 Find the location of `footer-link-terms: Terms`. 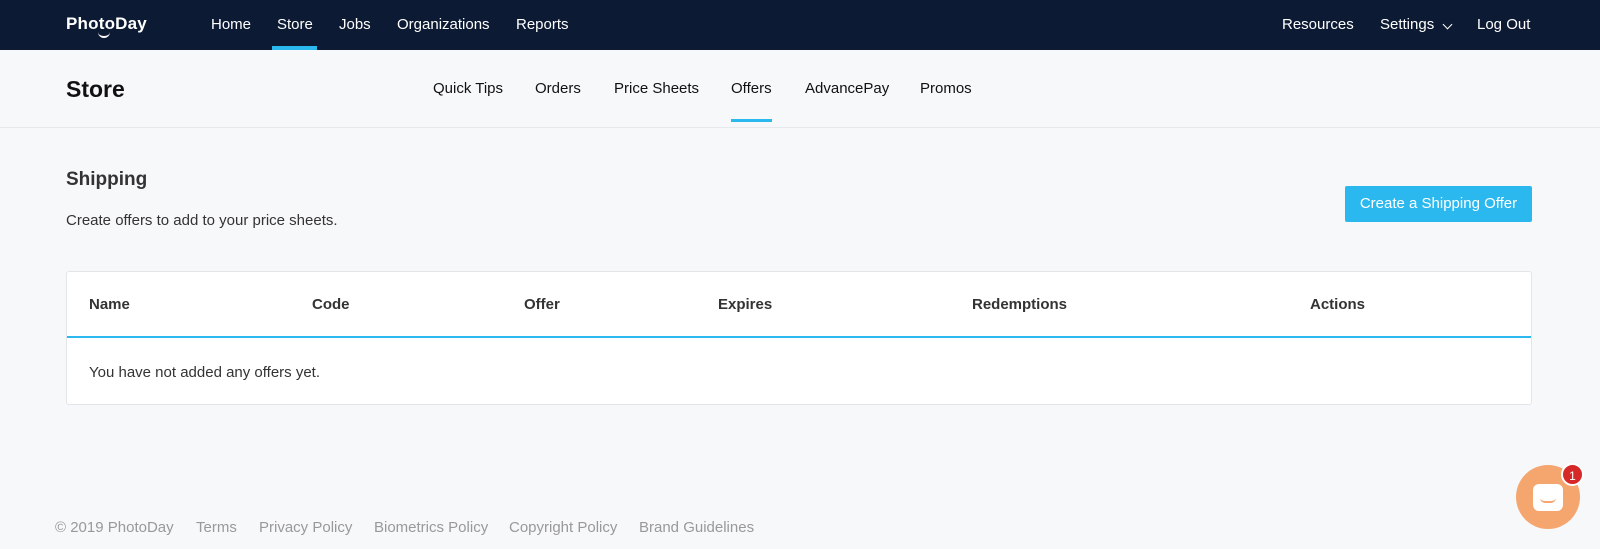

footer-link-terms: Terms is located at coordinates (216, 527).